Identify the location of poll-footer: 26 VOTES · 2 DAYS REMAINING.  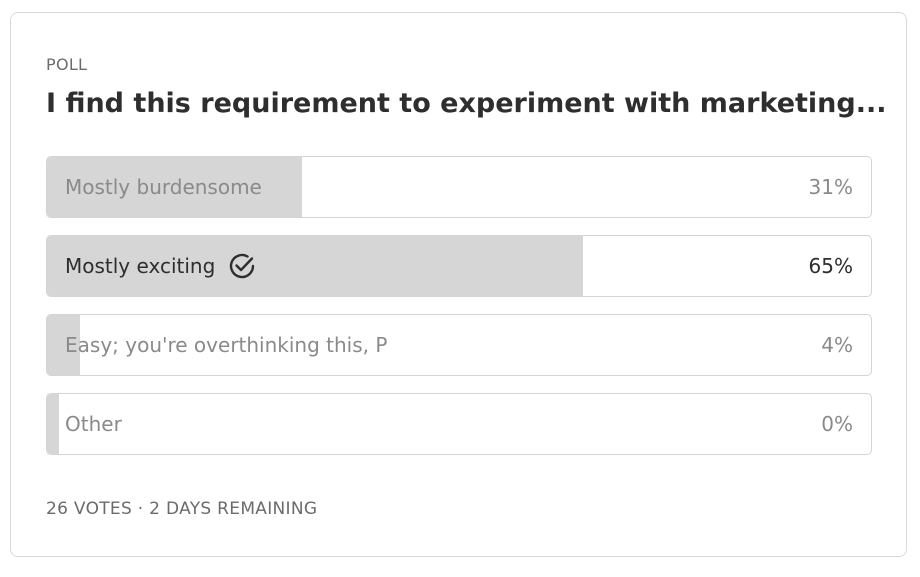
(182, 509).